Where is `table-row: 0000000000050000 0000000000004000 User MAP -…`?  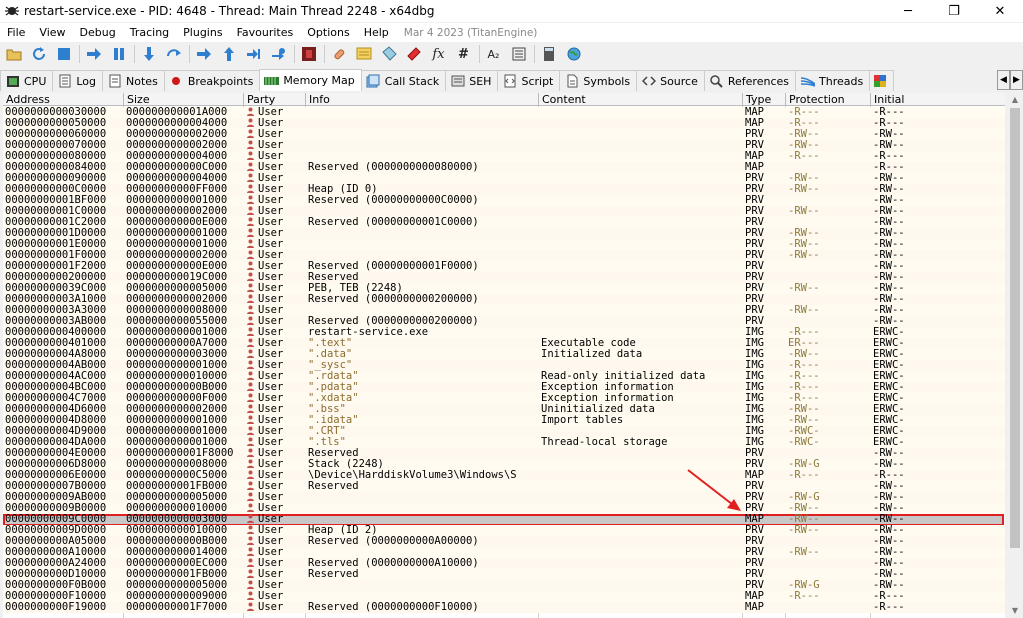 table-row: 0000000000050000 0000000000004000 User MAP -… is located at coordinates (504, 123).